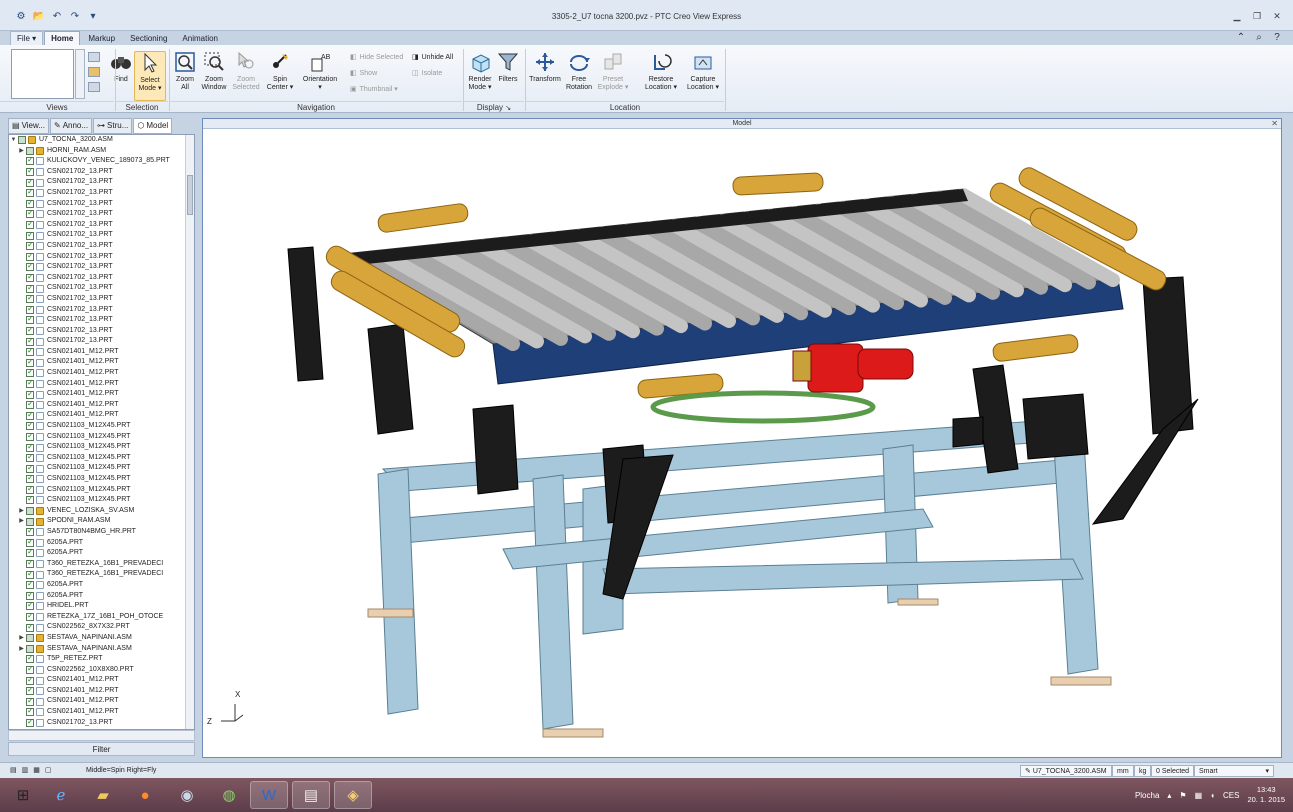 The image size is (1293, 812). Describe the element at coordinates (508, 76) in the screenshot. I see `filters-button: Filters` at that location.